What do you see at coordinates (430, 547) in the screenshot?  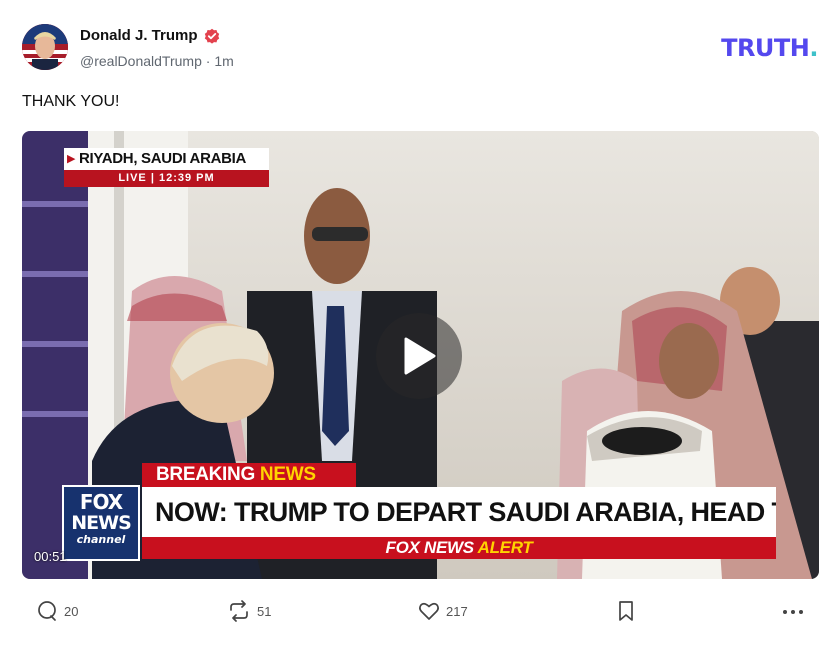 I see `alert-fox-news: FOX NEWS` at bounding box center [430, 547].